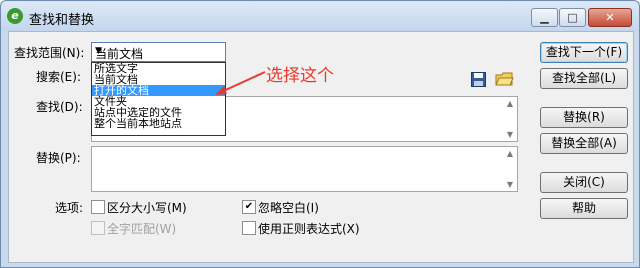  What do you see at coordinates (572, 17) in the screenshot?
I see `maximize-button: □` at bounding box center [572, 17].